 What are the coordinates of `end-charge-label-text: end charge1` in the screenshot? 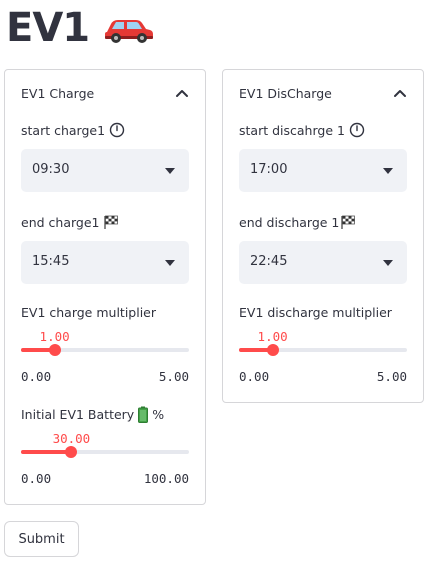 It's located at (60, 222).